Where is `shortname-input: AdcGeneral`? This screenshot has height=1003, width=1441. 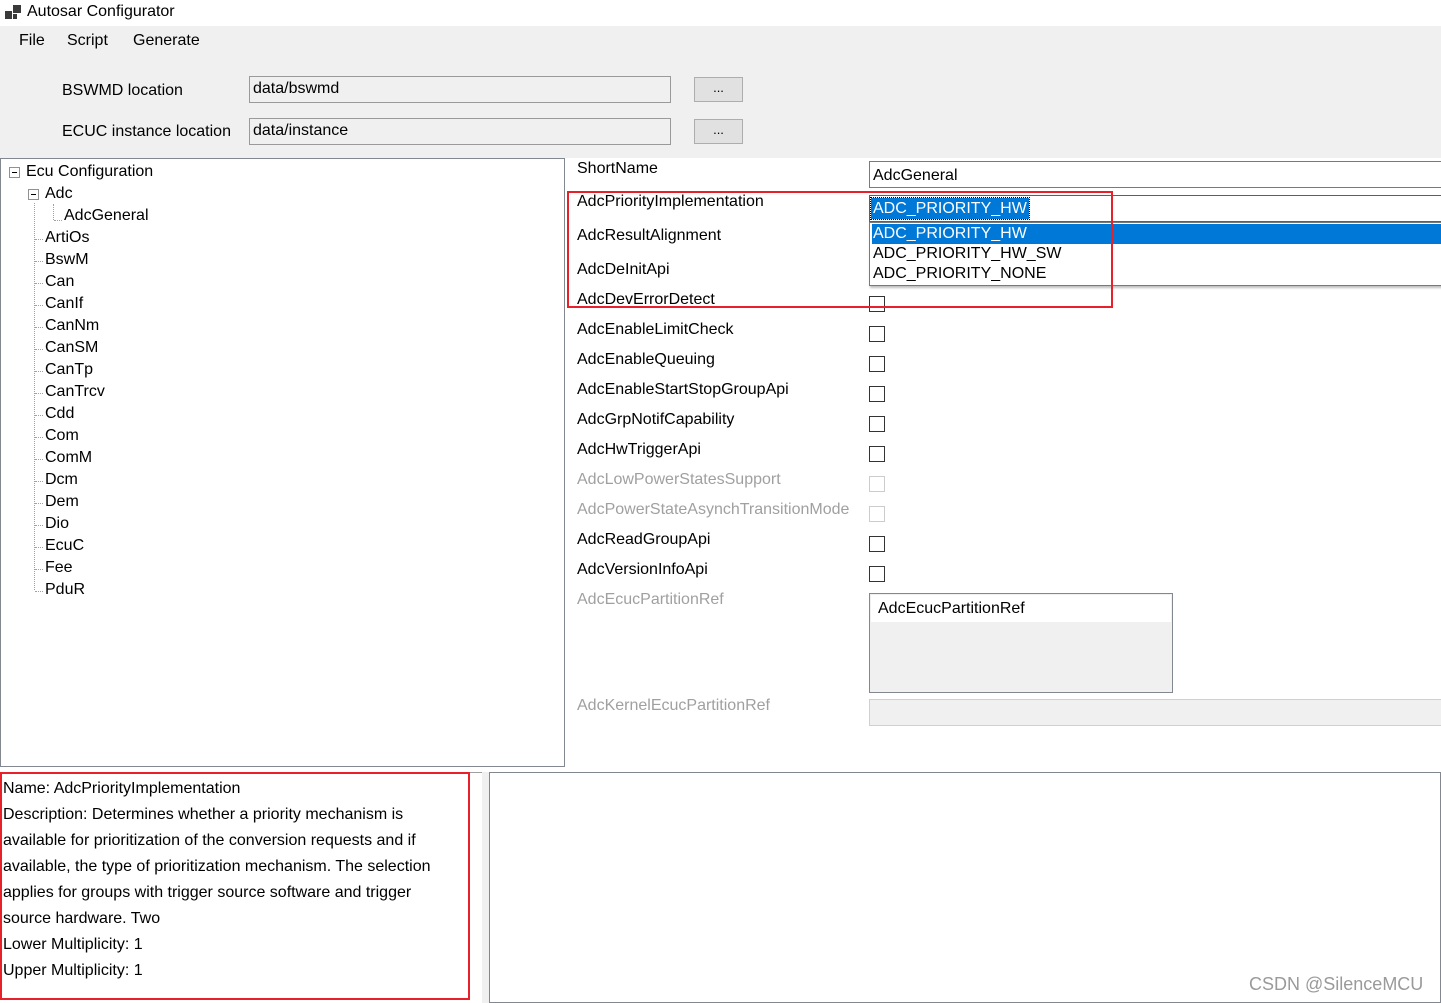 shortname-input: AdcGeneral is located at coordinates (1155, 174).